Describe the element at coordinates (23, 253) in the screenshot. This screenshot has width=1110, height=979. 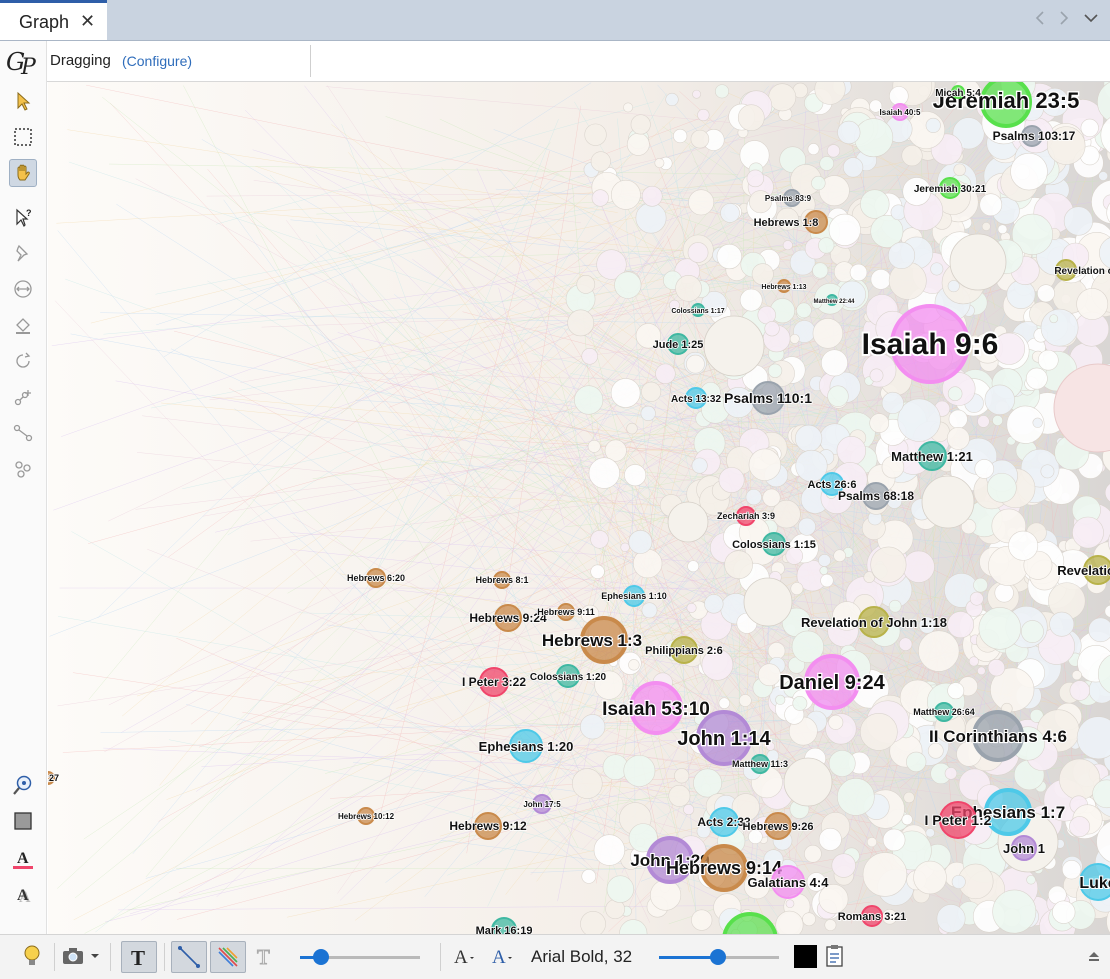
I see `pin-icon` at that location.